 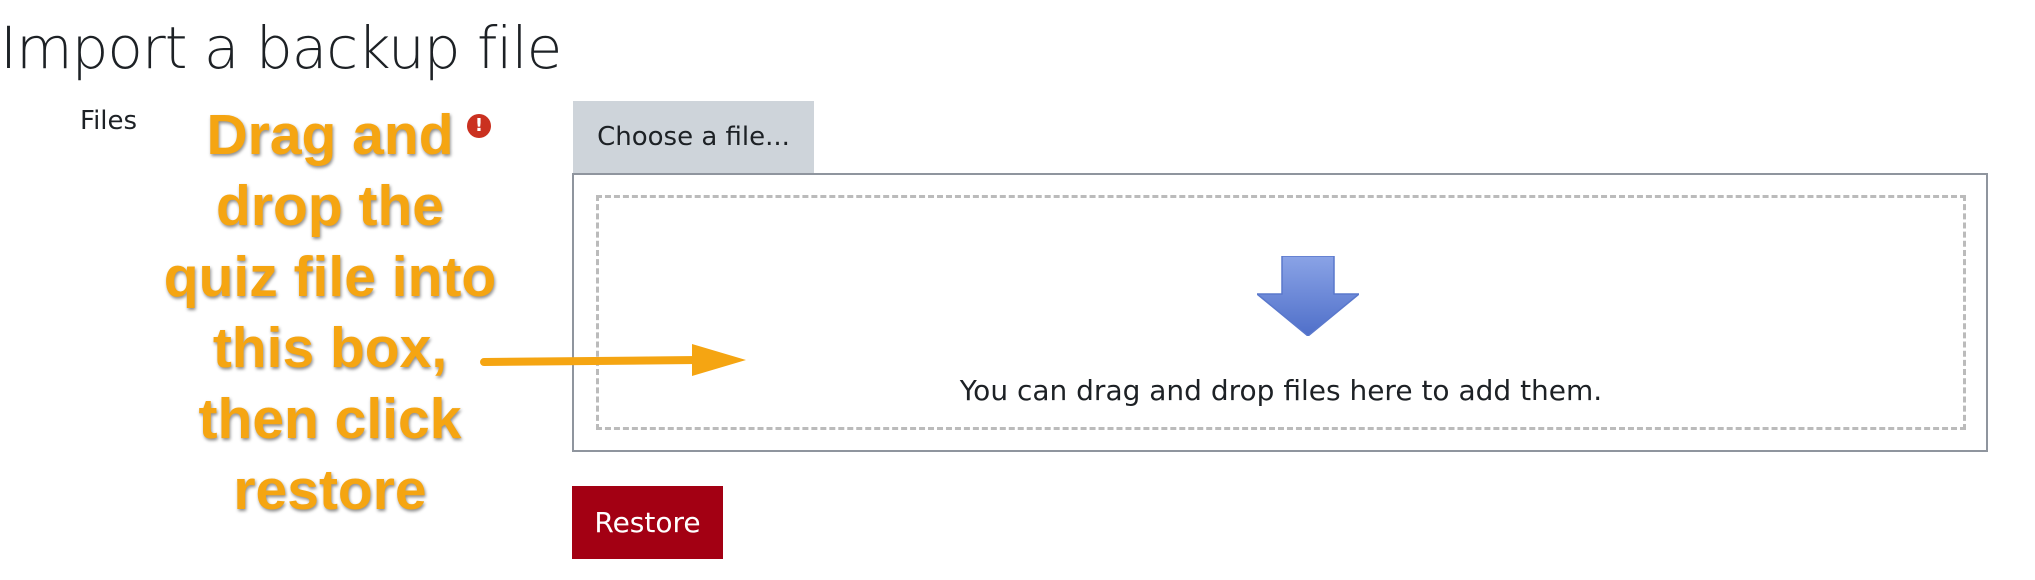 What do you see at coordinates (330, 277) in the screenshot?
I see `annotation-line: quiz file into` at bounding box center [330, 277].